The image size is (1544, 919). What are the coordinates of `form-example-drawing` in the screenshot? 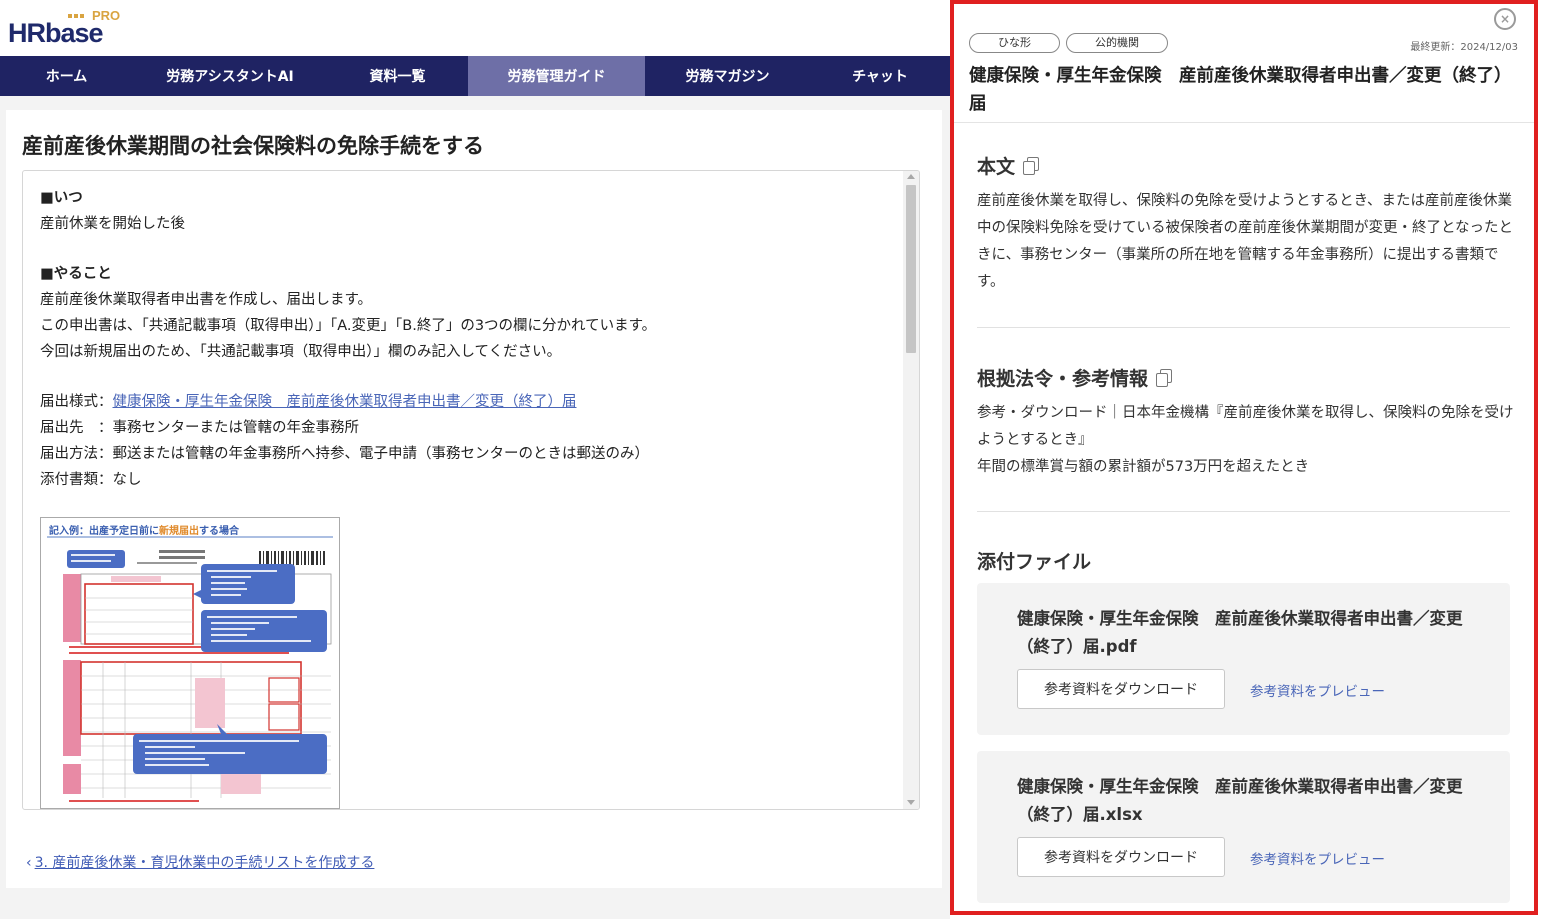 It's located at (190, 669).